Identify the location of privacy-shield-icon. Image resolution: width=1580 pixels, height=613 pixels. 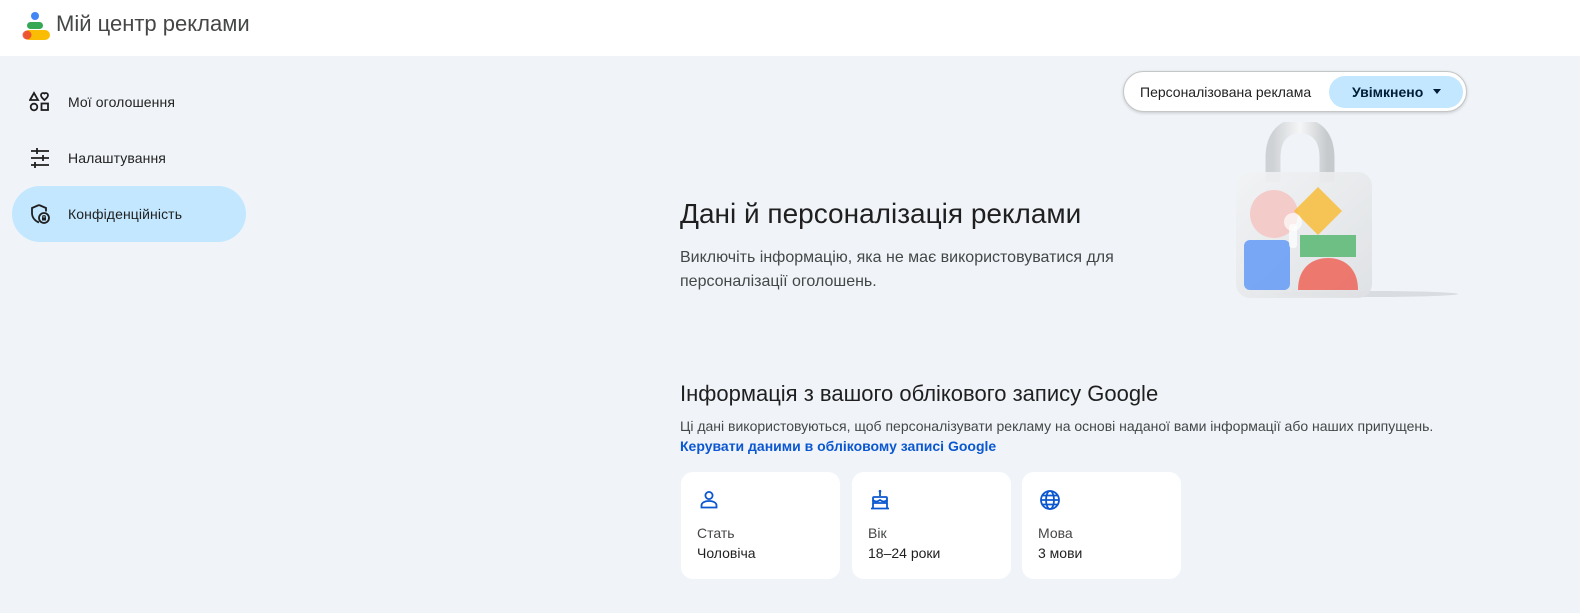
(40, 214).